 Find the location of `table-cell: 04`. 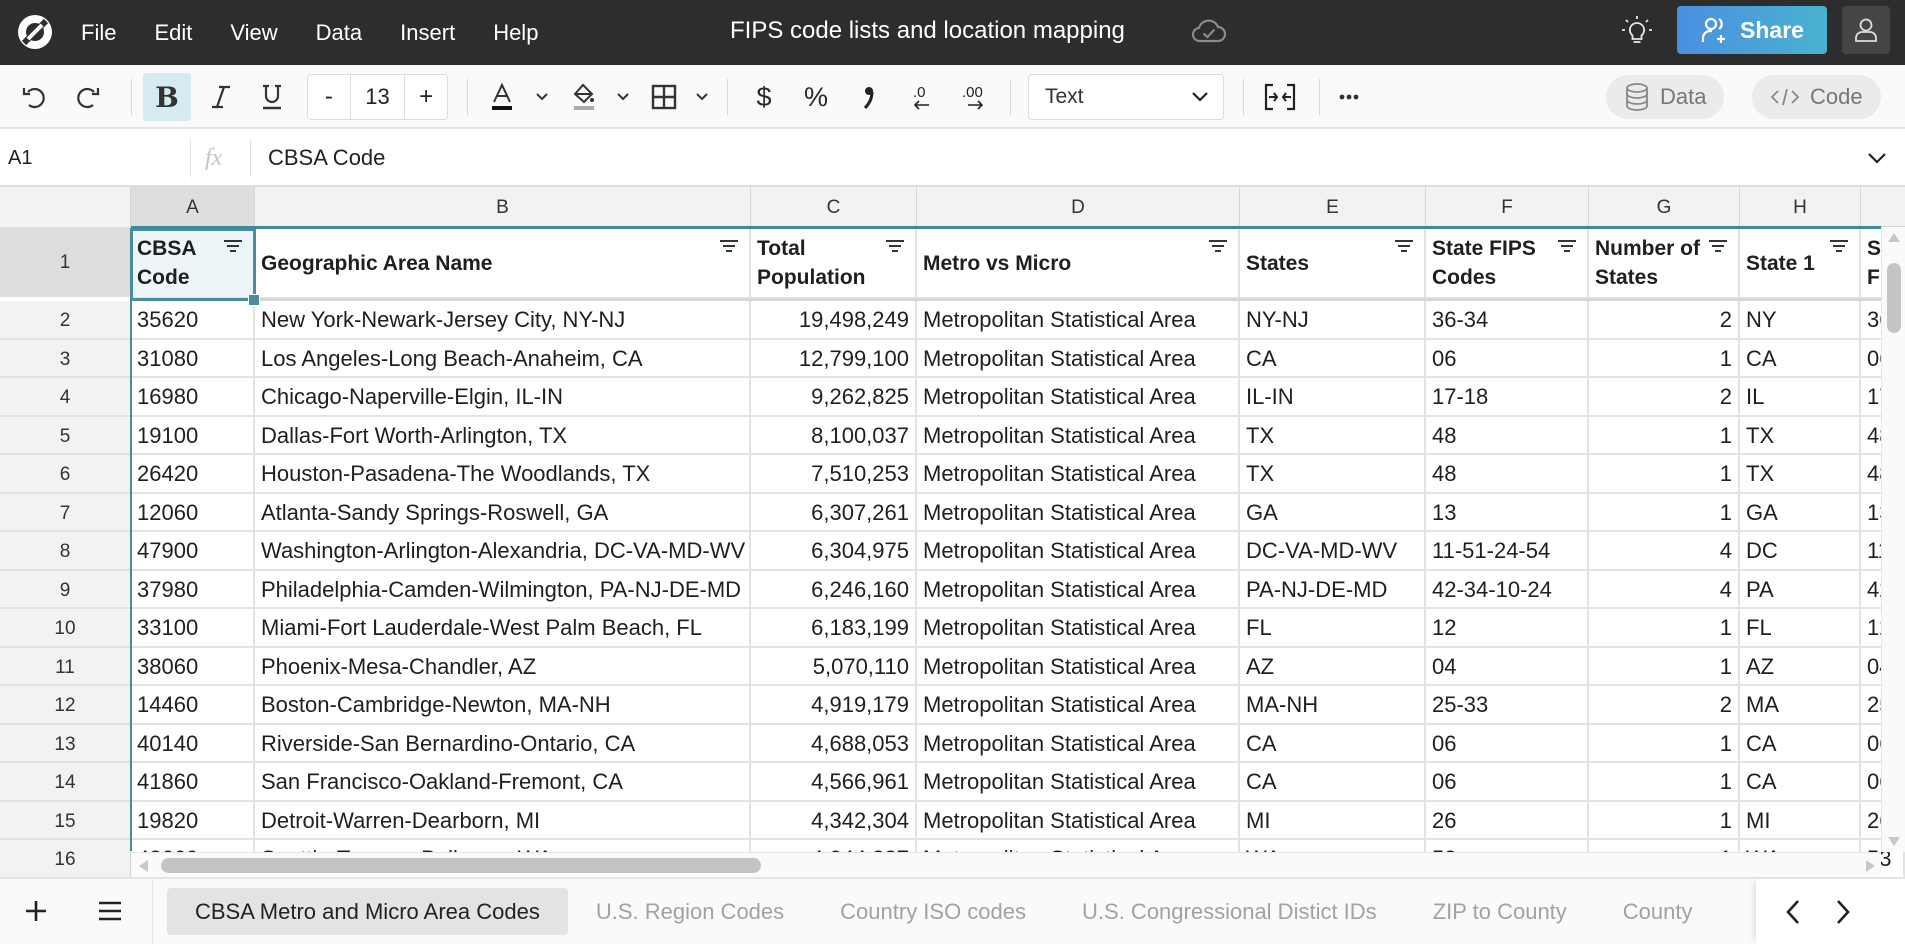

table-cell: 04 is located at coordinates (1507, 666).